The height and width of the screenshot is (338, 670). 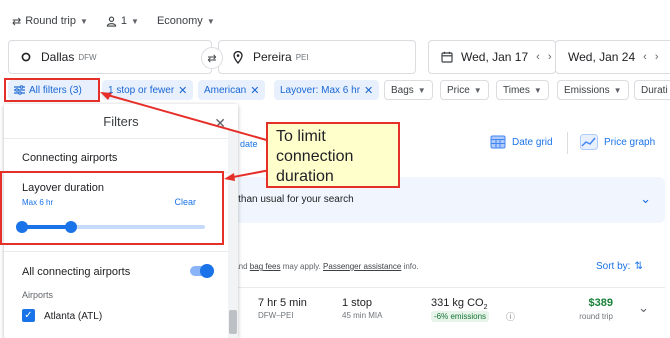 I want to click on checkbox-checked: ✓, so click(x=28, y=315).